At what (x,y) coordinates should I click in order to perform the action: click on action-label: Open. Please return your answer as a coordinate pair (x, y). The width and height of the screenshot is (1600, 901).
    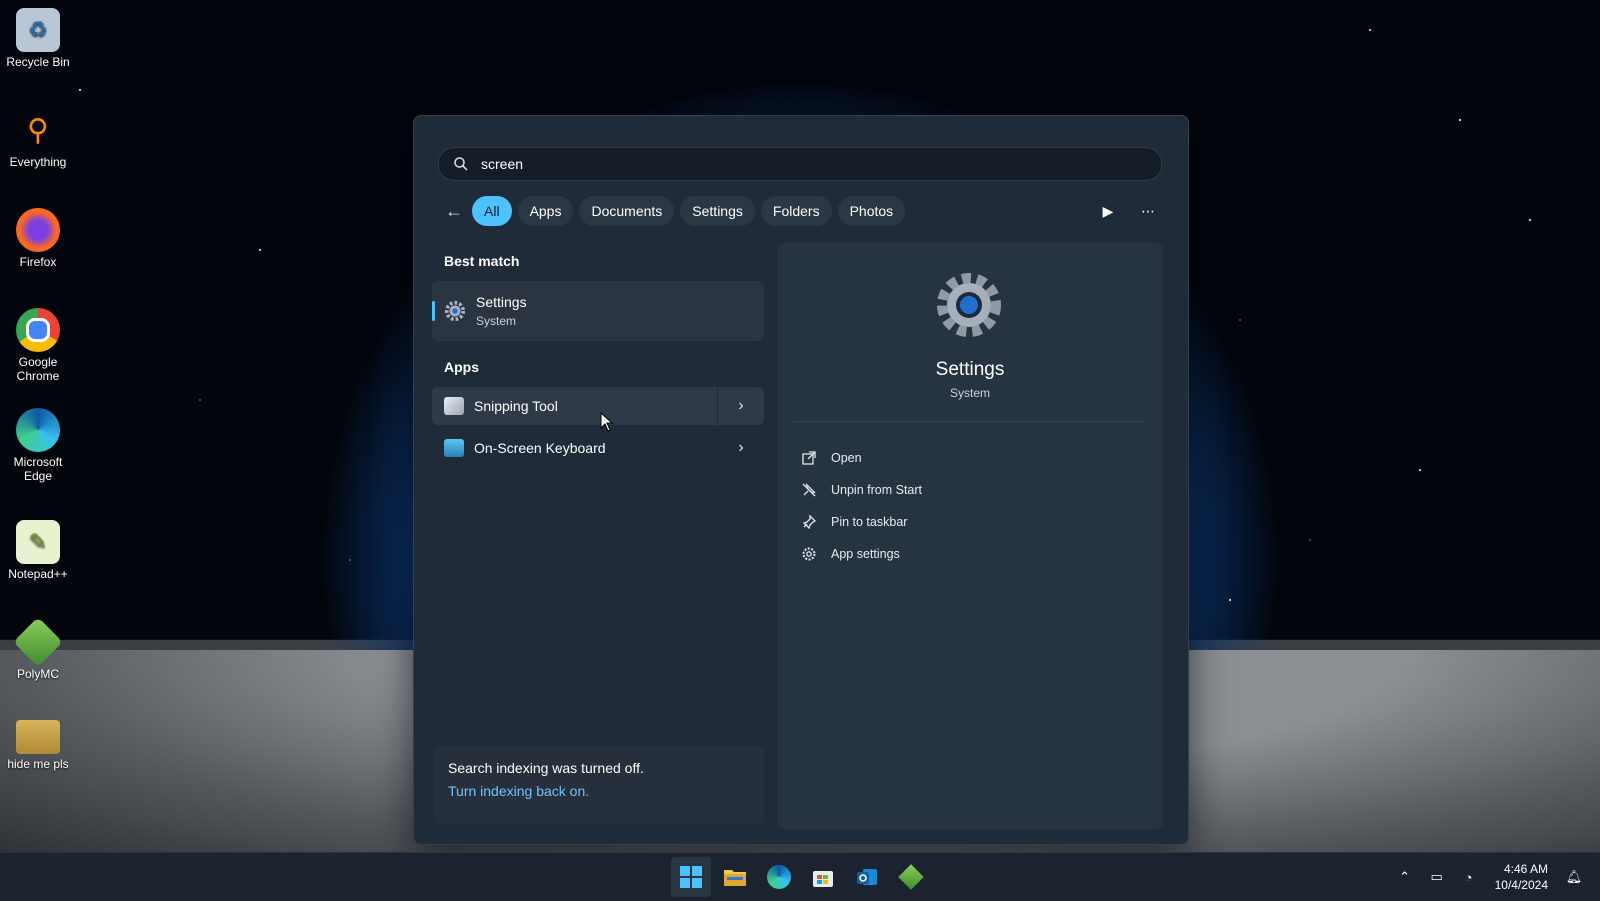
    Looking at the image, I should click on (846, 458).